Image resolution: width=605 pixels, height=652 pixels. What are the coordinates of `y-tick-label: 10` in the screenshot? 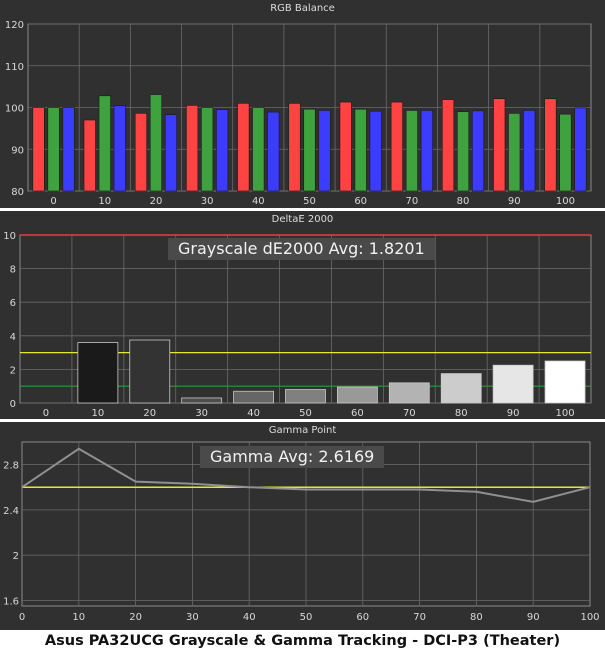 It's located at (9, 236).